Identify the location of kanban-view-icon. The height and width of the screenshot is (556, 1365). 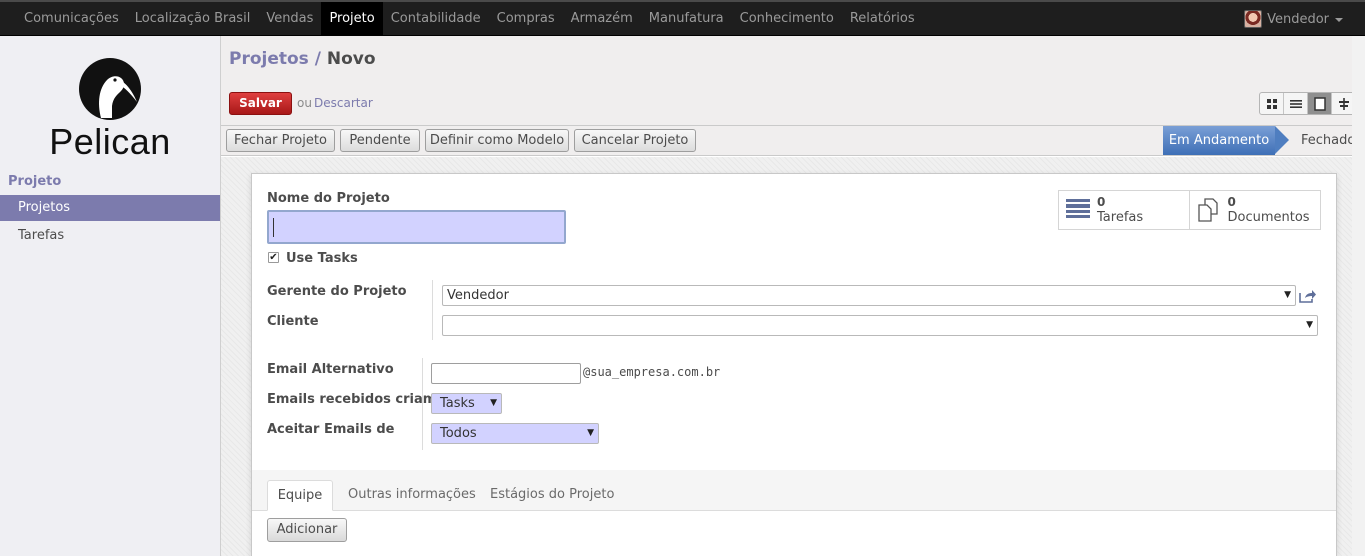
(1271, 103).